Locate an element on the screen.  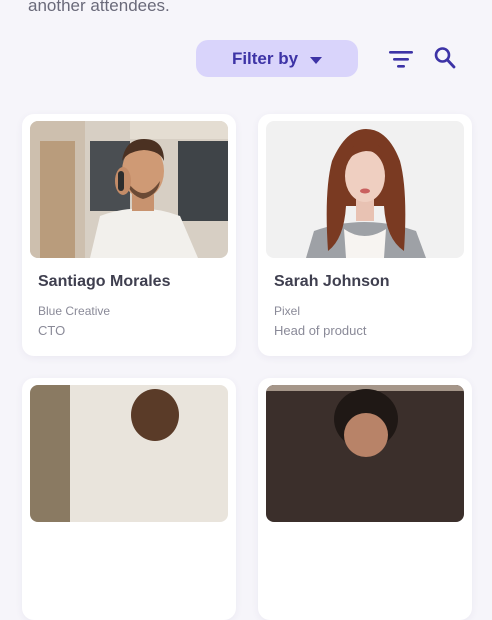
attendee-role: Head of product is located at coordinates (320, 330).